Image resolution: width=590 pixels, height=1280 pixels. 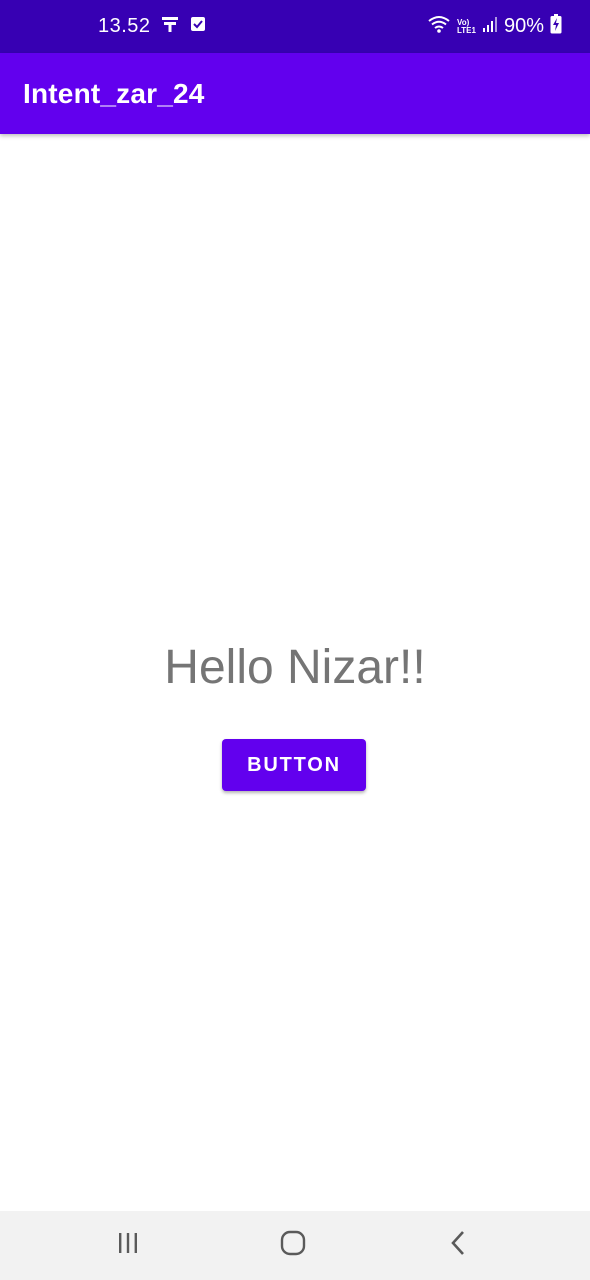 I want to click on status-right-group: Vo) LTE1 90%, so click(x=494, y=26).